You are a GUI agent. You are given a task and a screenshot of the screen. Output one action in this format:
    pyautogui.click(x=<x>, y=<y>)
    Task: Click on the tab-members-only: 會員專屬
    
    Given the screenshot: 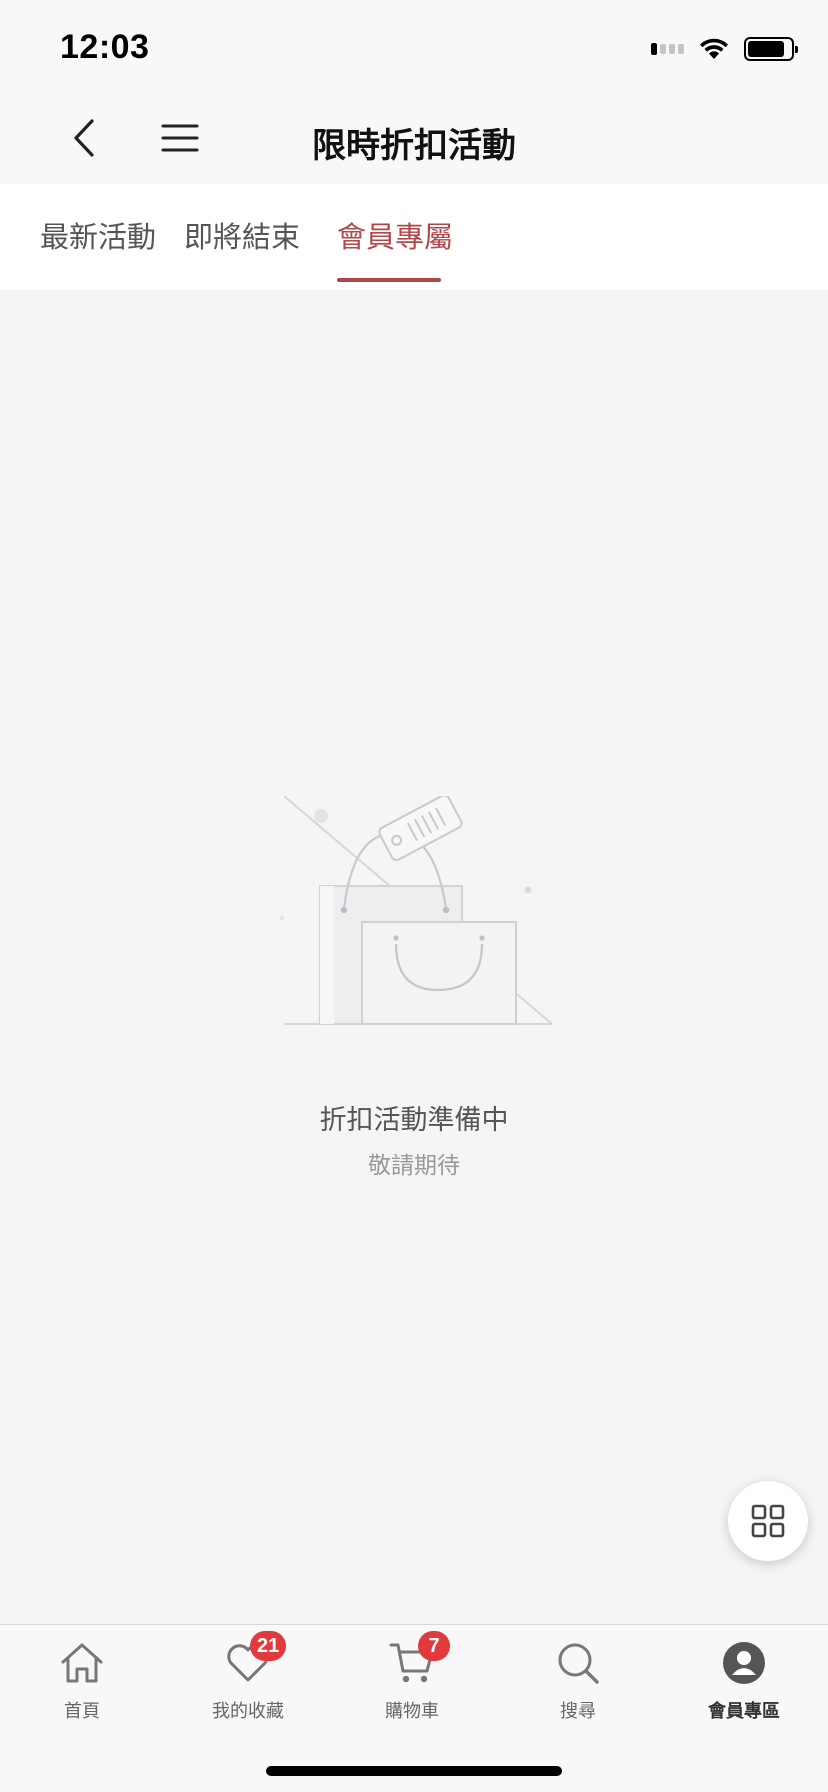 What is the action you would take?
    pyautogui.click(x=395, y=235)
    